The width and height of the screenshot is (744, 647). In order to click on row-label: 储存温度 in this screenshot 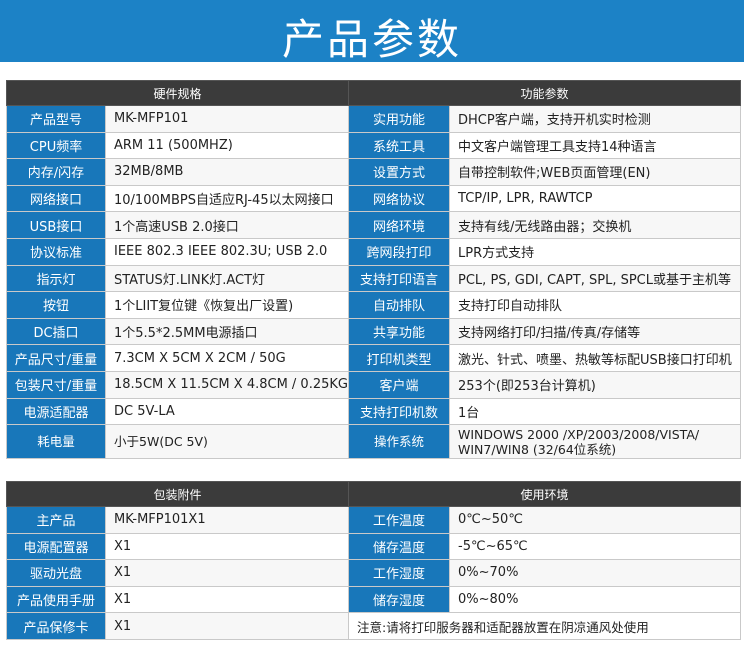, I will do `click(399, 546)`.